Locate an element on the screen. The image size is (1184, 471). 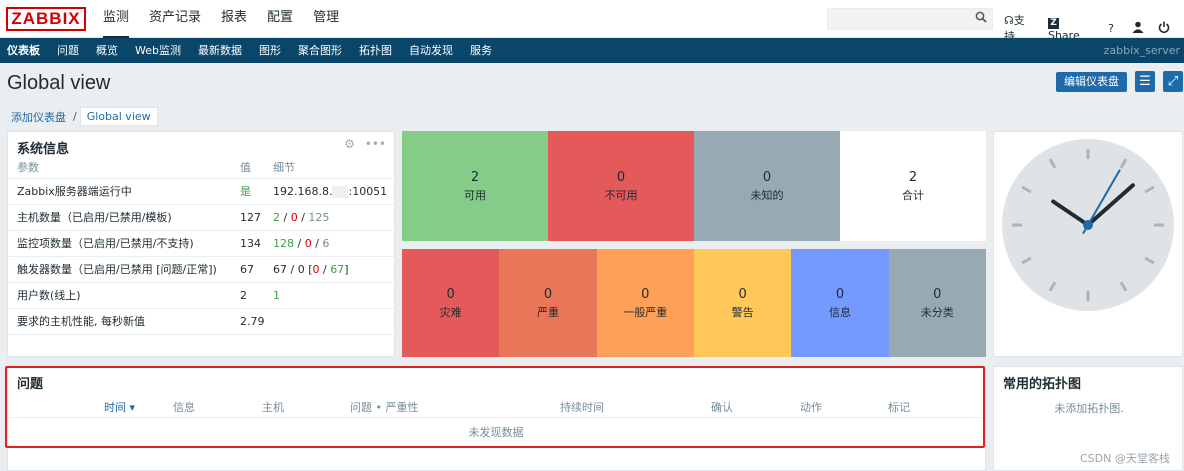
menu-reports: 报表 is located at coordinates (234, 19).